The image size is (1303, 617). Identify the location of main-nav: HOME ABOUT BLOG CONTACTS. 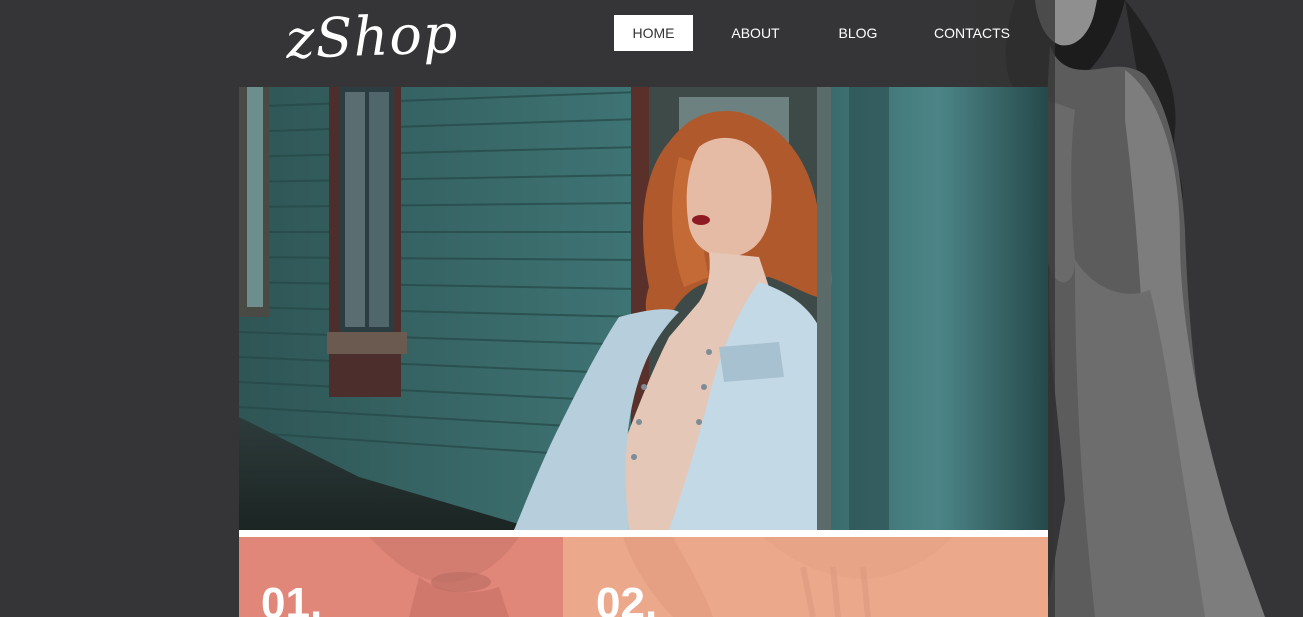
(830, 33).